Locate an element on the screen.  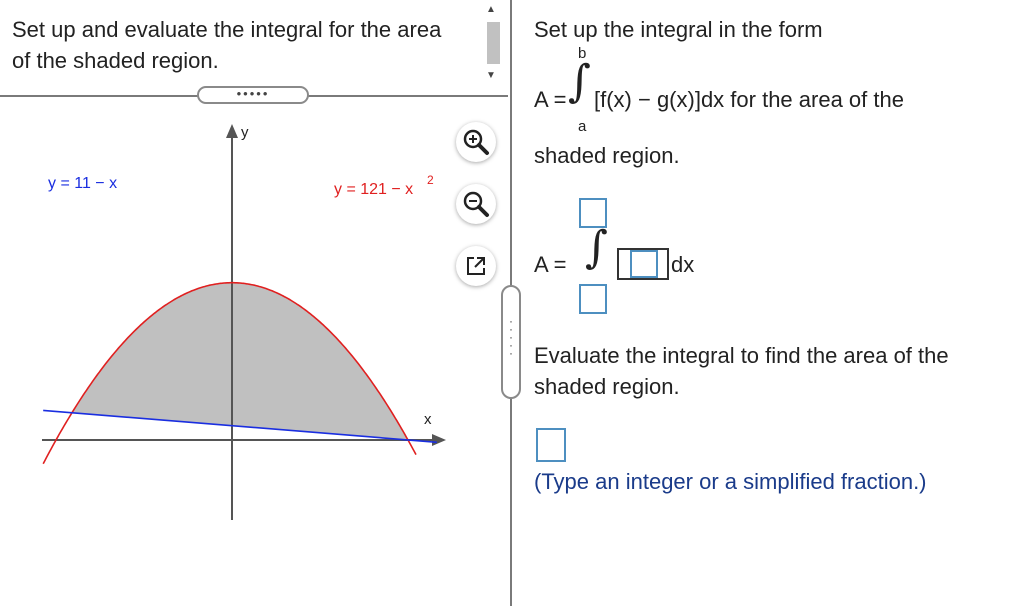
y-axis-arrow-icon is located at coordinates (232, 131).